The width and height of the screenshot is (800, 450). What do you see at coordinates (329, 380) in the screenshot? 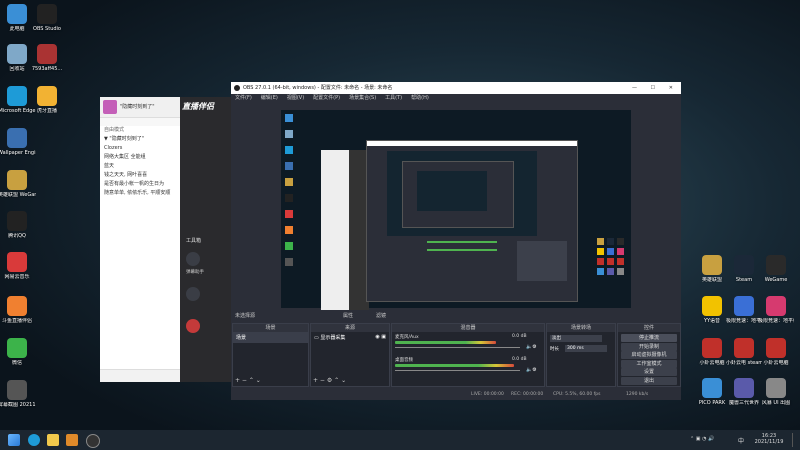
I see `source-controls: + − ⚙ ⌃ ⌄` at bounding box center [329, 380].